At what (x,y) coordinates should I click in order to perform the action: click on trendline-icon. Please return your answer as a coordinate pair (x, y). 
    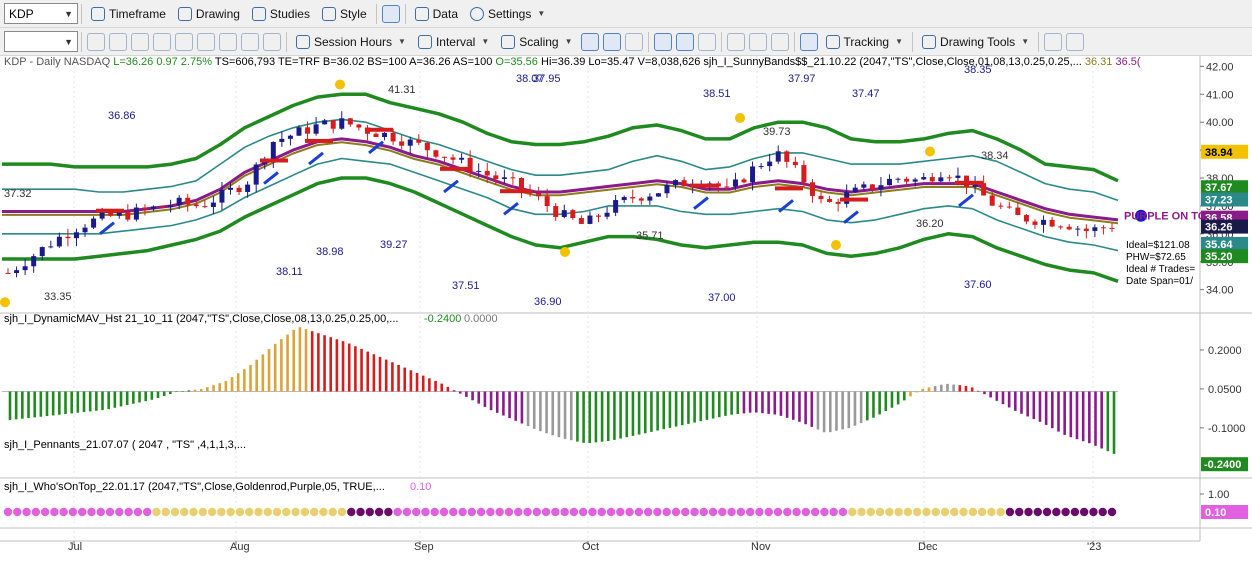
    Looking at the image, I should click on (1053, 41).